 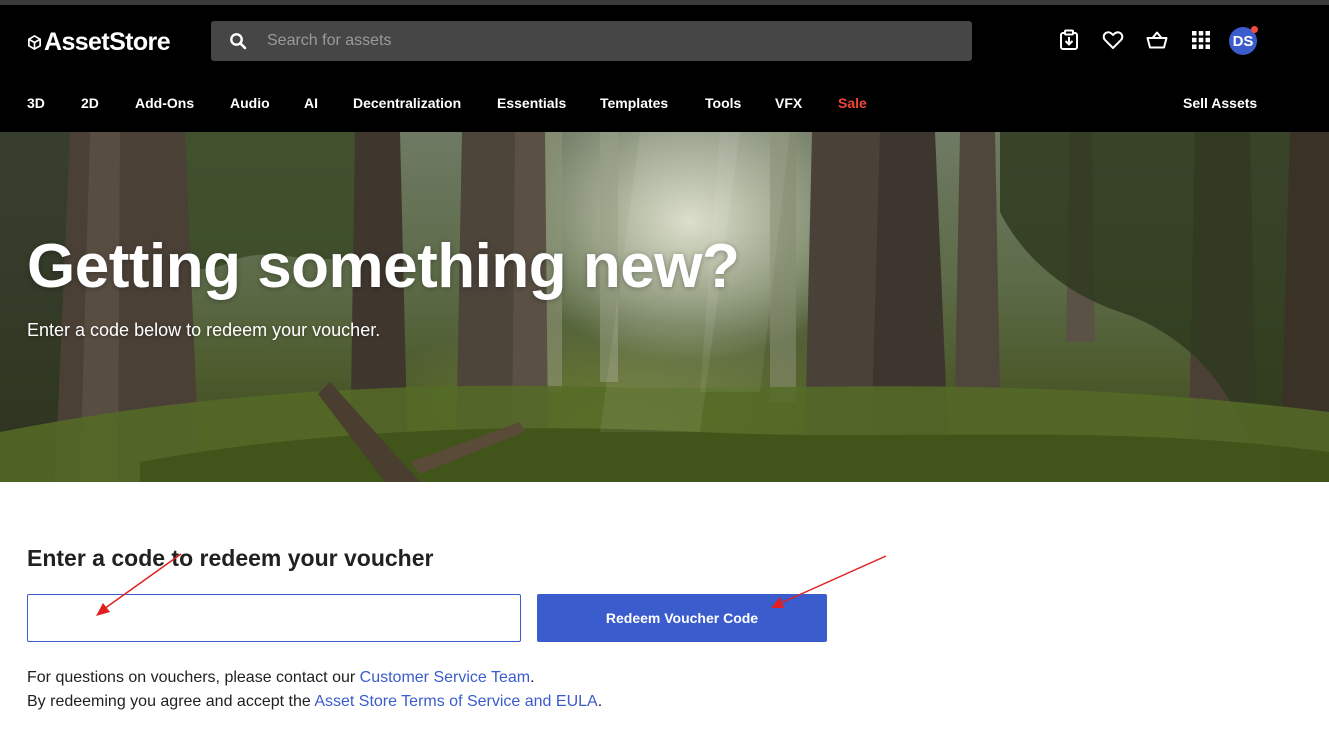 What do you see at coordinates (164, 103) in the screenshot?
I see `nav-item-add-ons: Add-Ons` at bounding box center [164, 103].